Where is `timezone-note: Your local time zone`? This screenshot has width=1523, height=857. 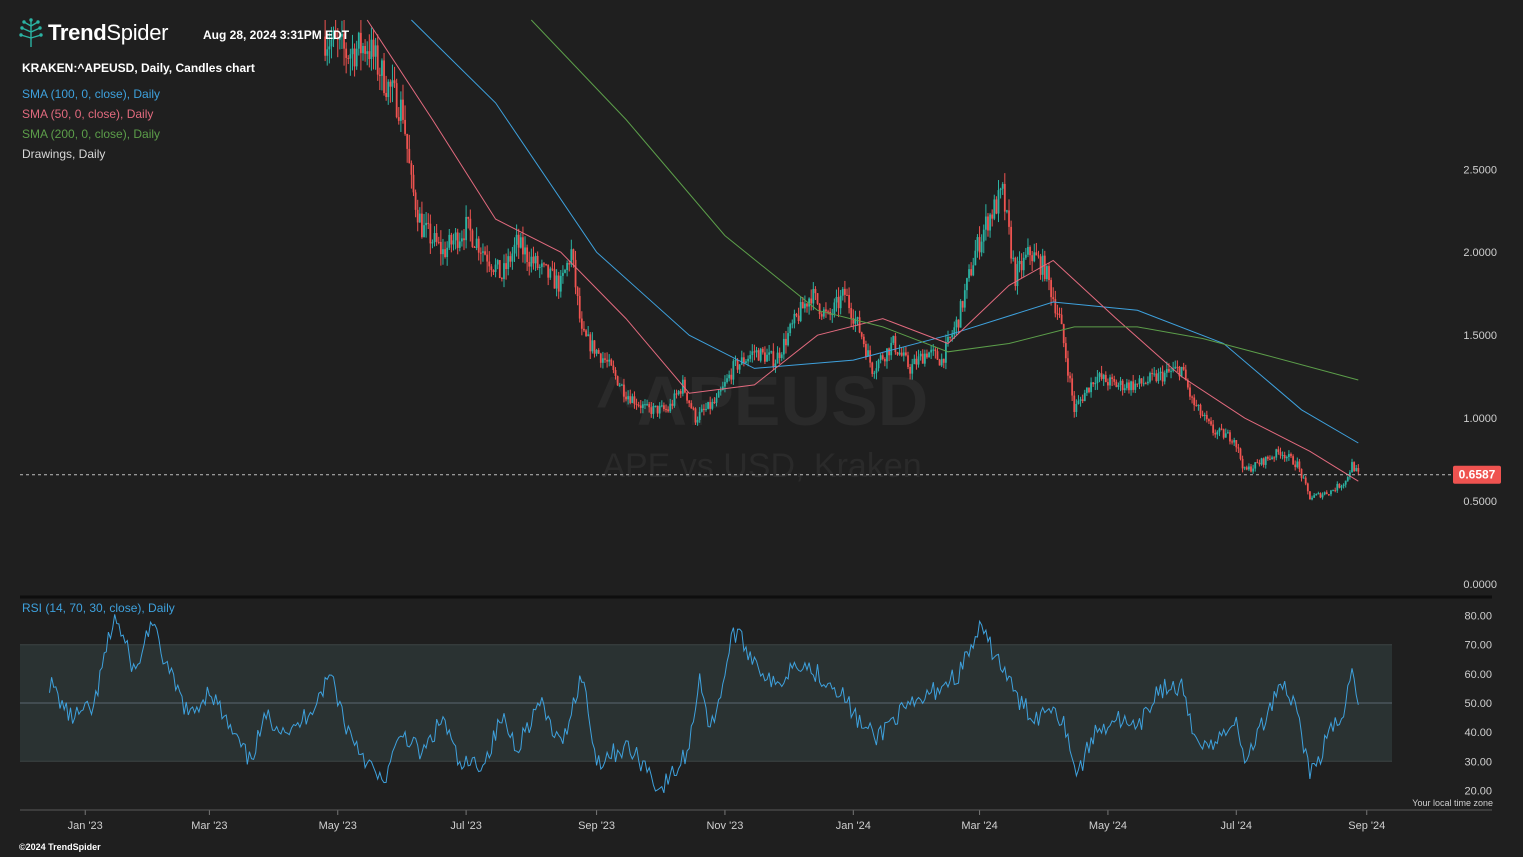
timezone-note: Your local time zone is located at coordinates (1452, 803).